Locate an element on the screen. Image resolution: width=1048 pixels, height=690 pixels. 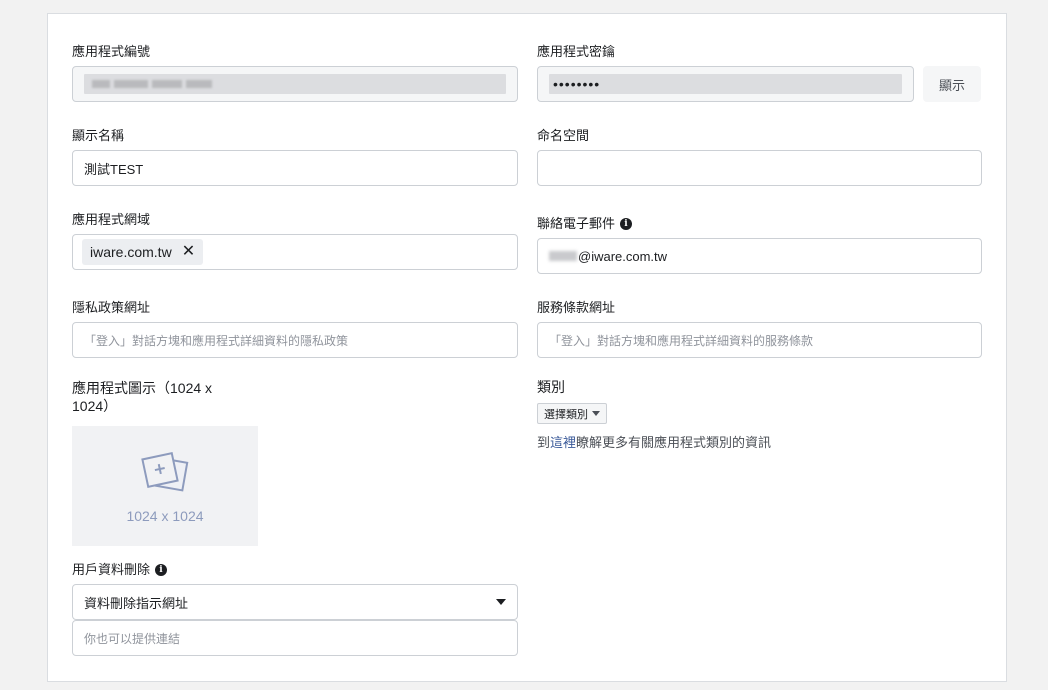
app-icon-label: 應用程式圖示（1024 x 1024） is located at coordinates (142, 397).